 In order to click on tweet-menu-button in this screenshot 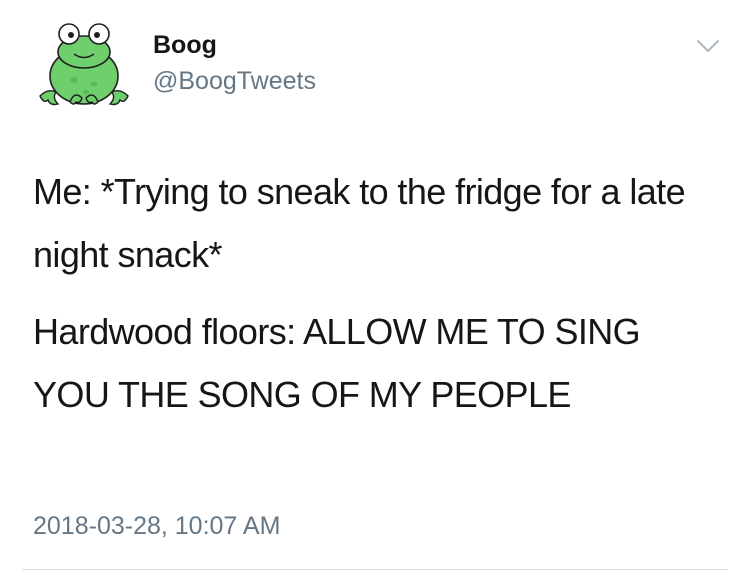, I will do `click(708, 46)`.